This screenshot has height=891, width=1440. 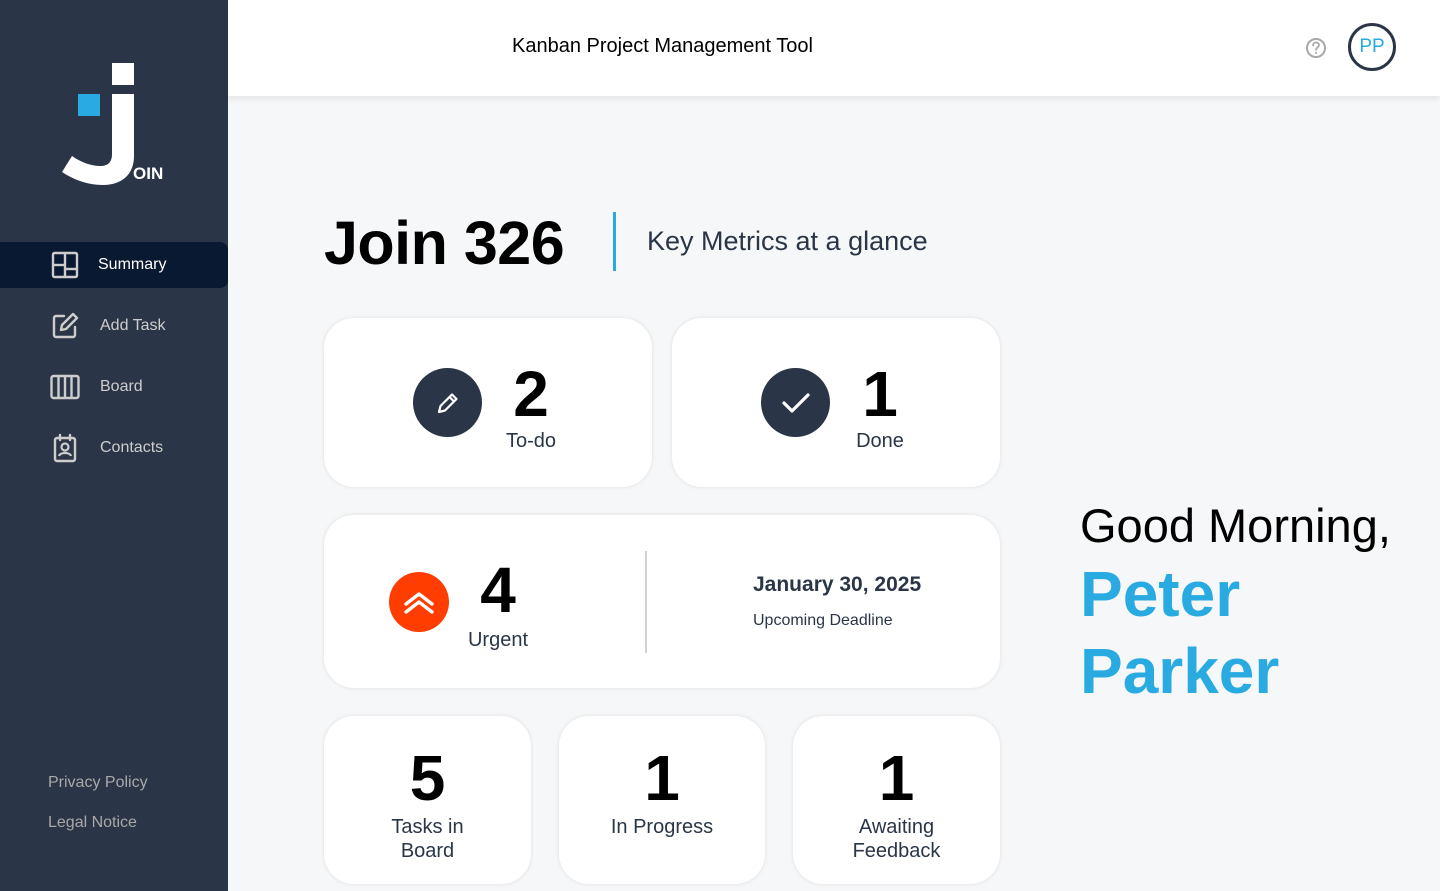 I want to click on privacy-policy-link: Privacy Policy, so click(x=98, y=783).